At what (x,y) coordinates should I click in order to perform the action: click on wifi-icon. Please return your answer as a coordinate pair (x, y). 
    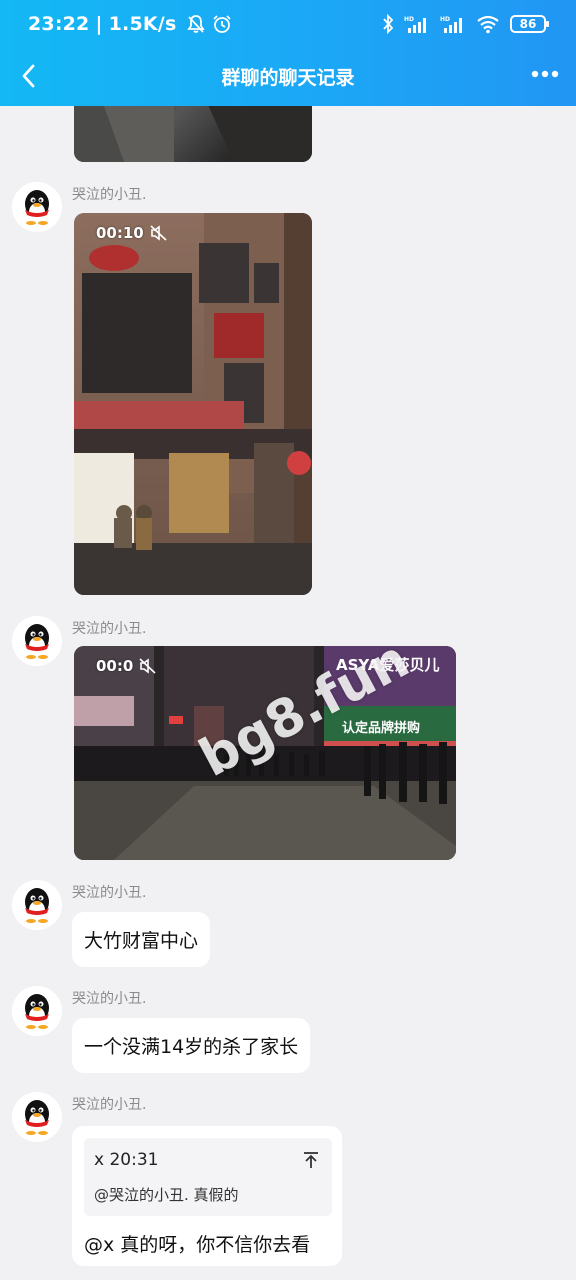
    Looking at the image, I should click on (488, 24).